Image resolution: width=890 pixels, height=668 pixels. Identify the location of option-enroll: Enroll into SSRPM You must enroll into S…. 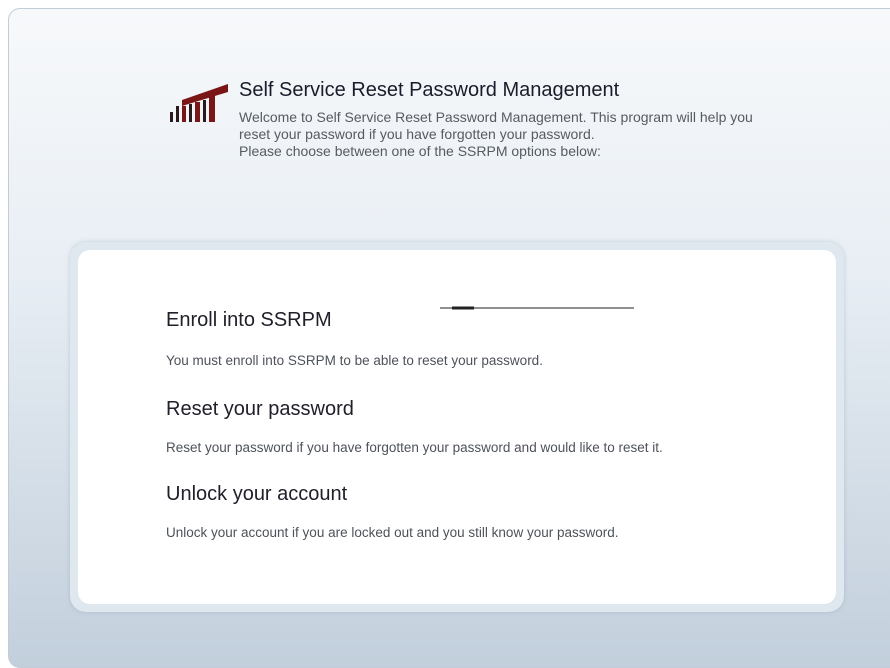
(506, 338).